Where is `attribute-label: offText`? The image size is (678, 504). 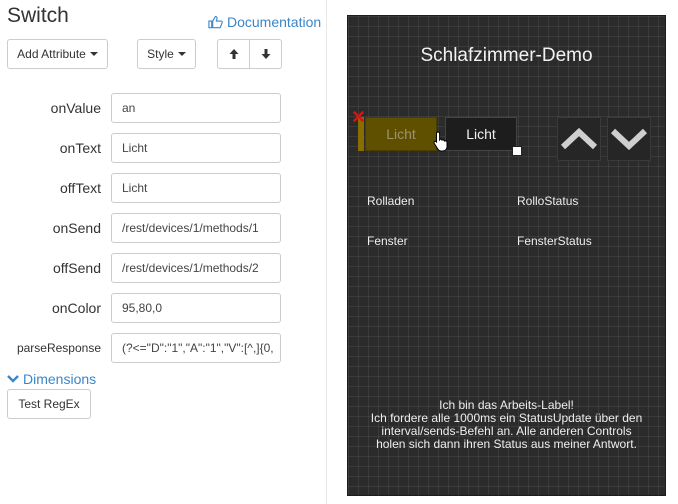
attribute-label: offText is located at coordinates (80, 188).